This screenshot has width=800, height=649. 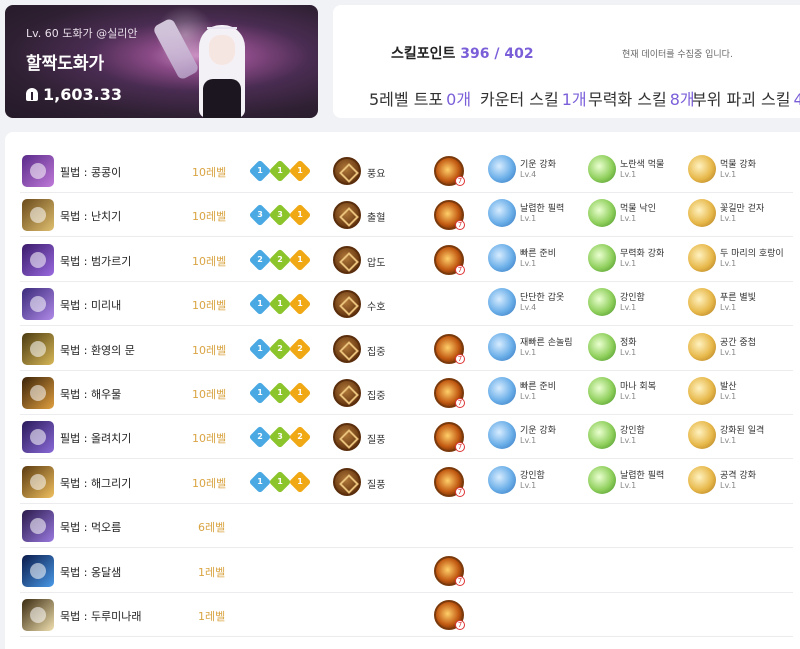 What do you see at coordinates (82, 94) in the screenshot?
I see `combat-power-value: 1,603.33` at bounding box center [82, 94].